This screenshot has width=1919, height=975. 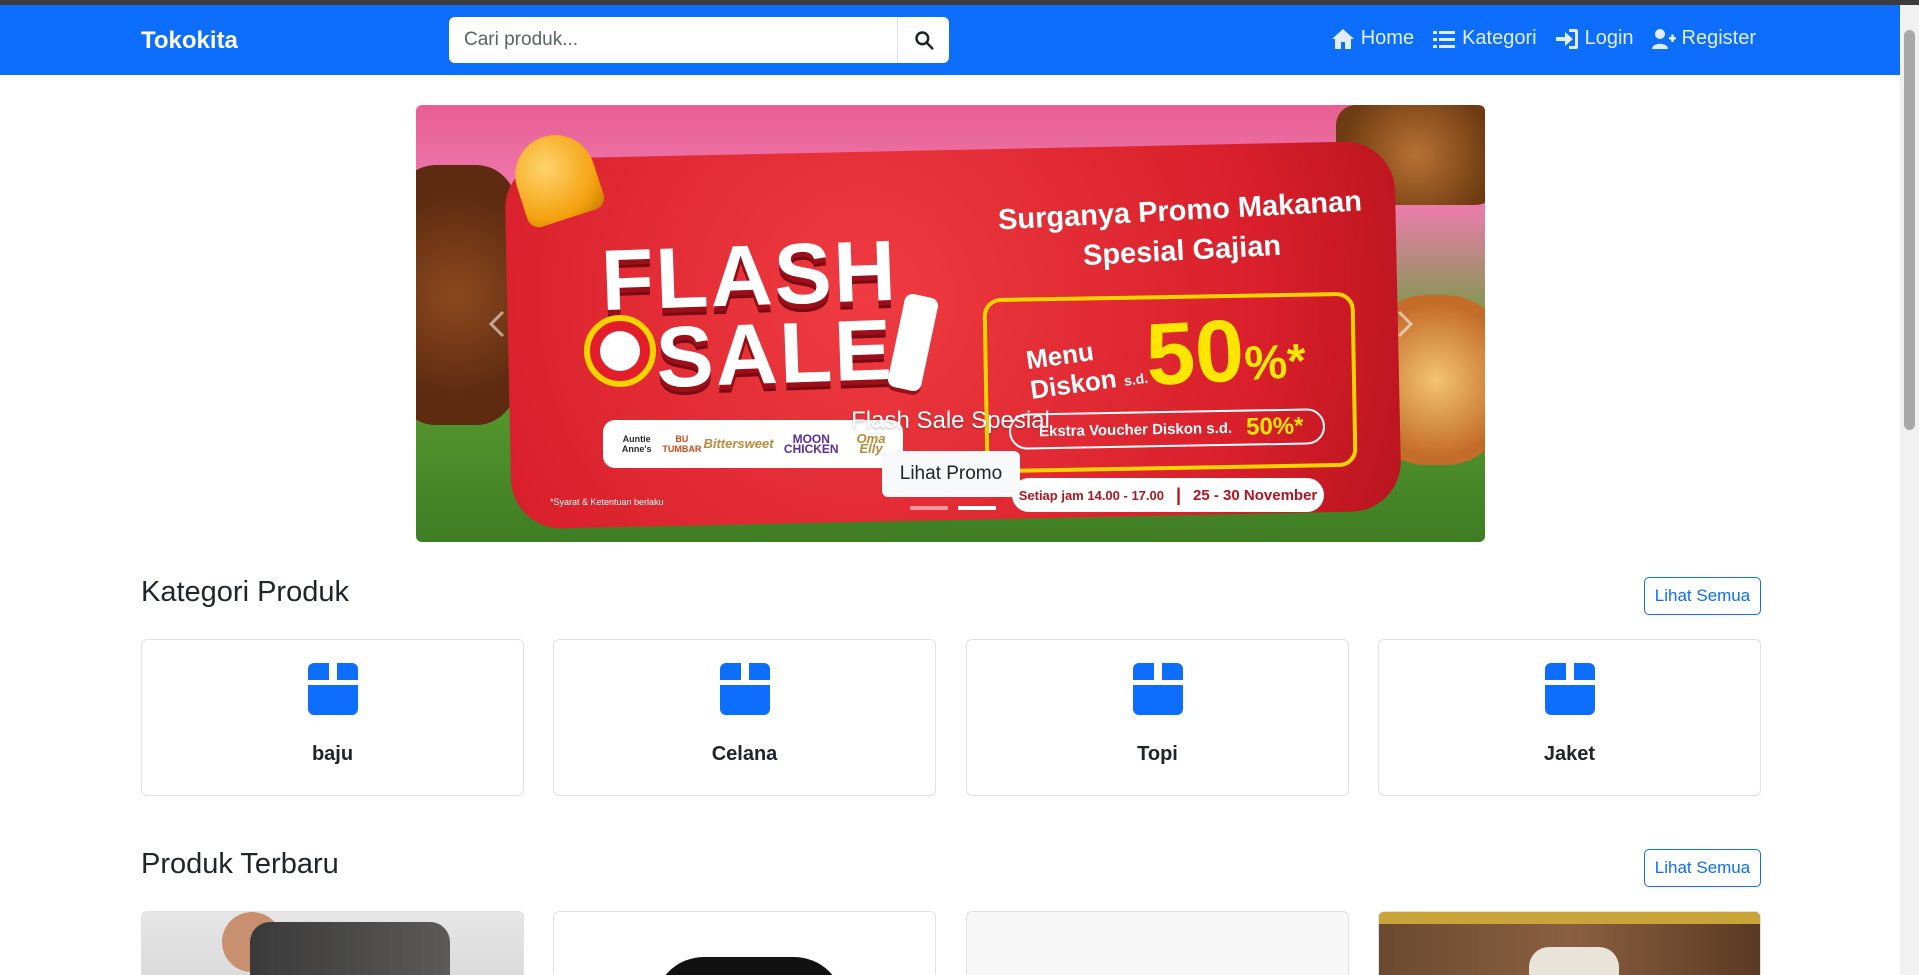 What do you see at coordinates (1566, 38) in the screenshot?
I see `login-icon` at bounding box center [1566, 38].